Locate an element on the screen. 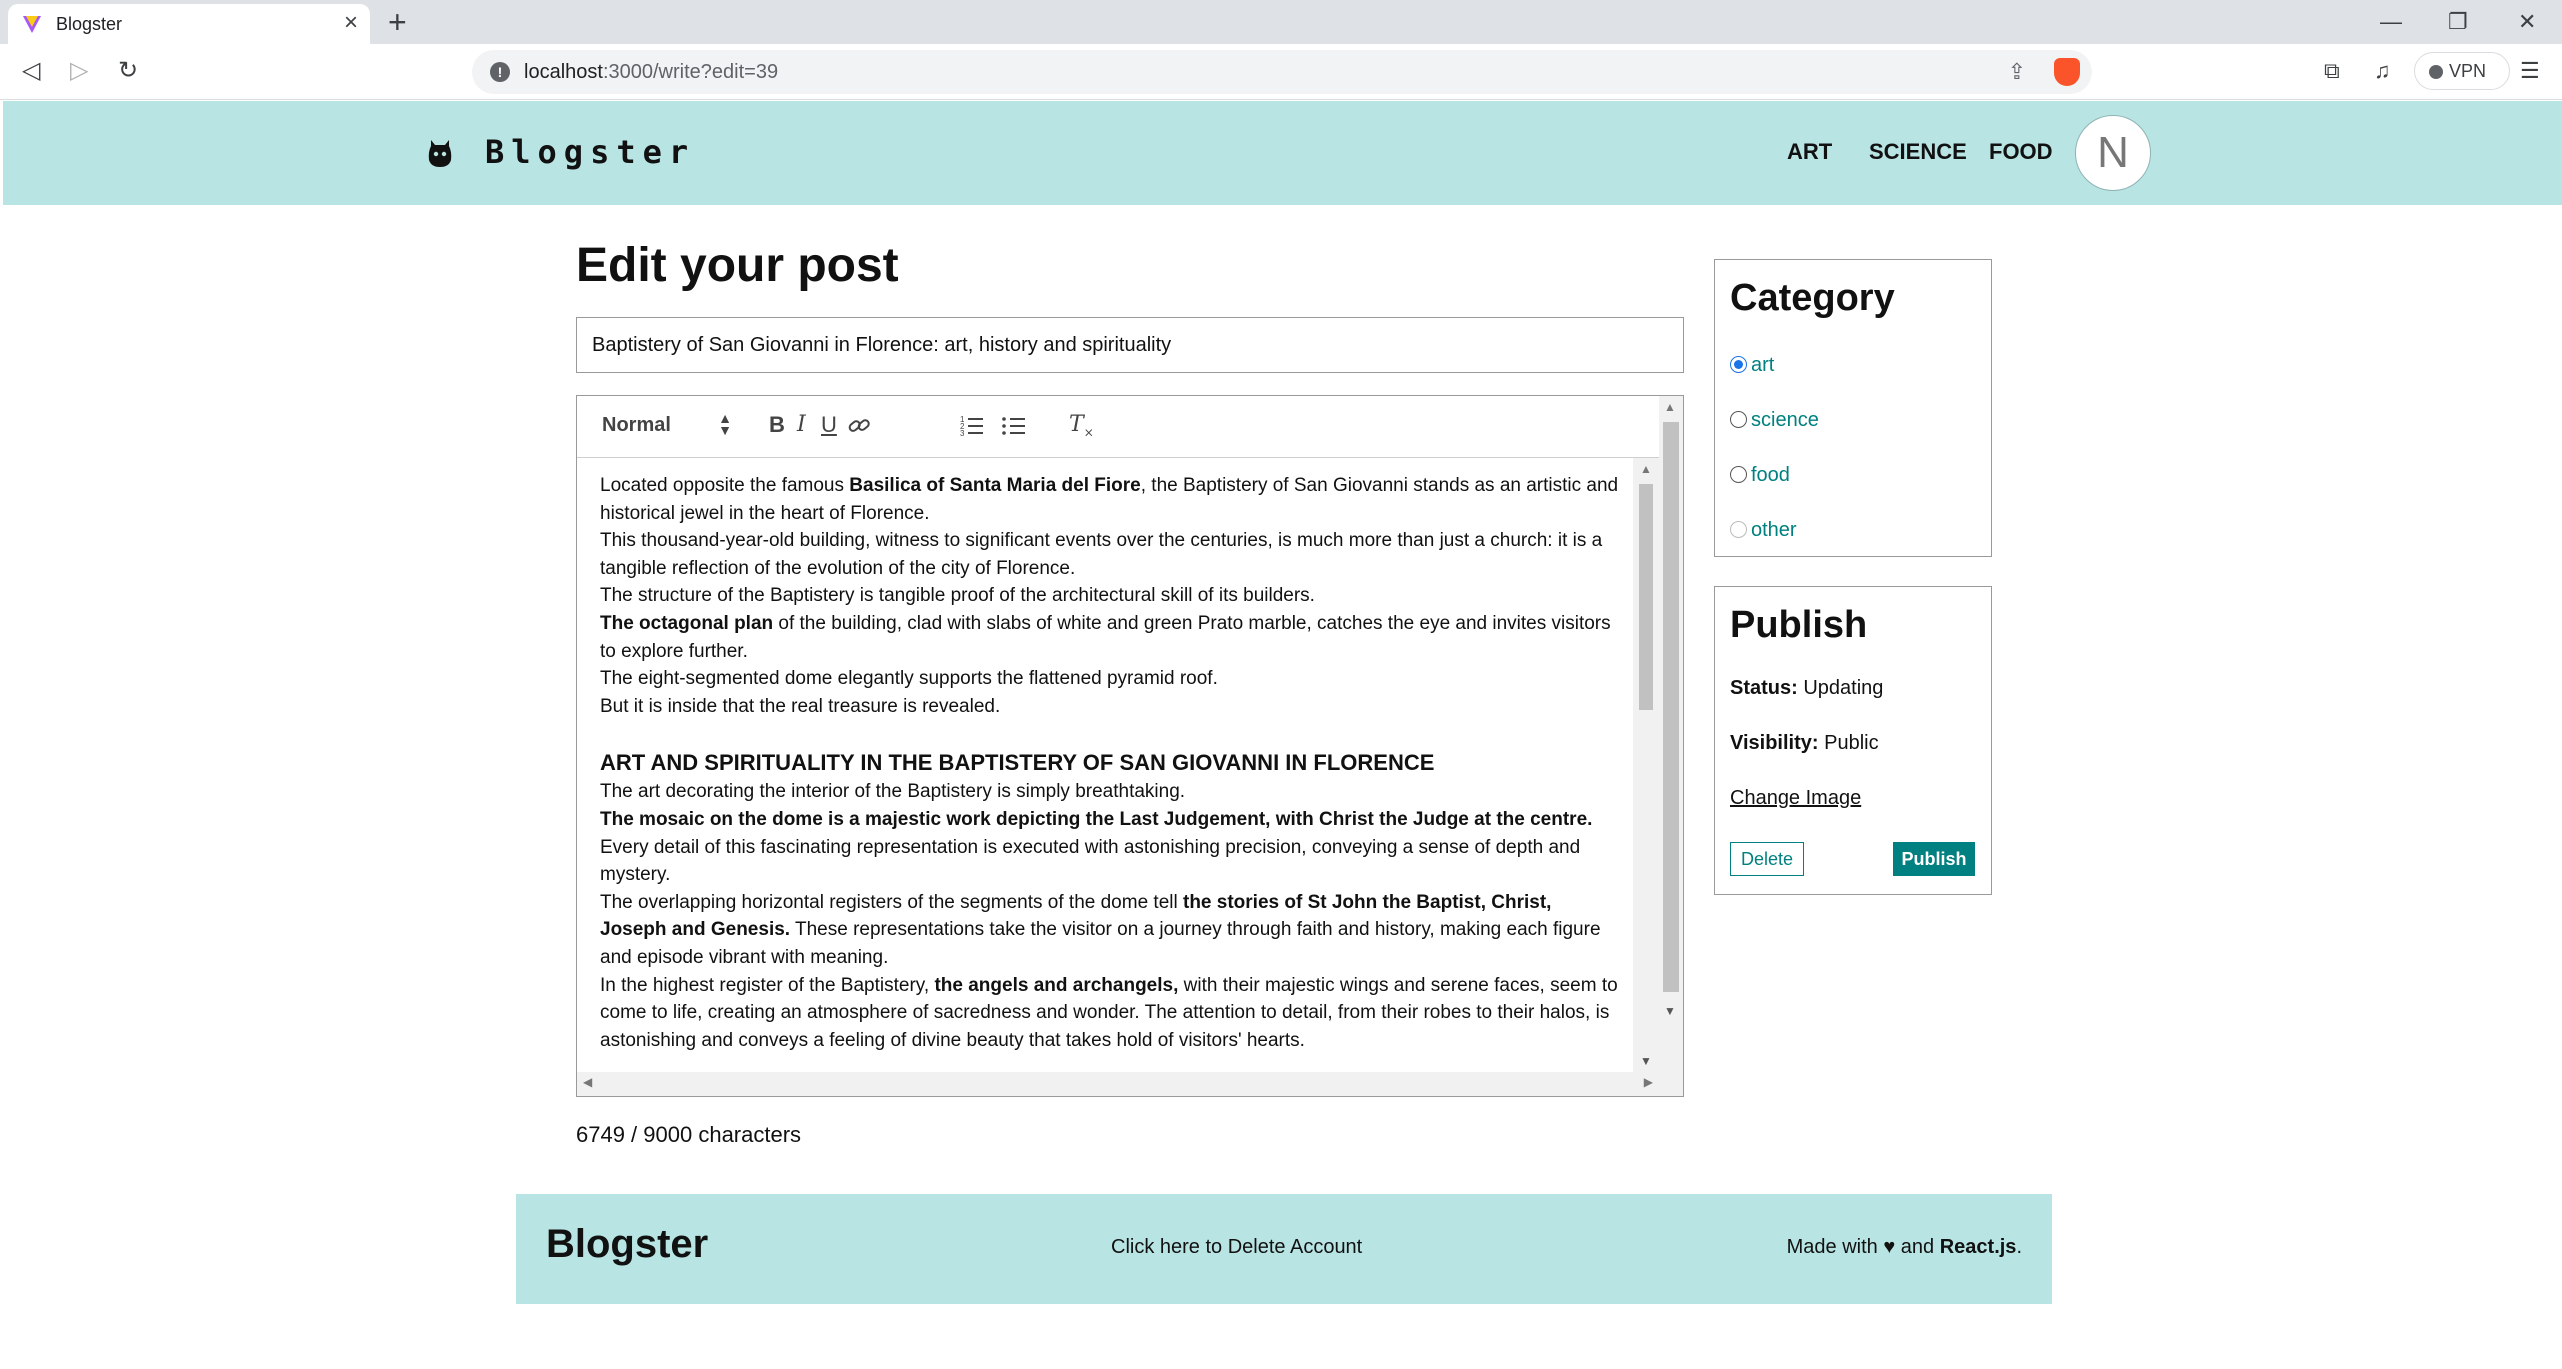  select-arrows-icon: ▲ ▼ is located at coordinates (725, 424).